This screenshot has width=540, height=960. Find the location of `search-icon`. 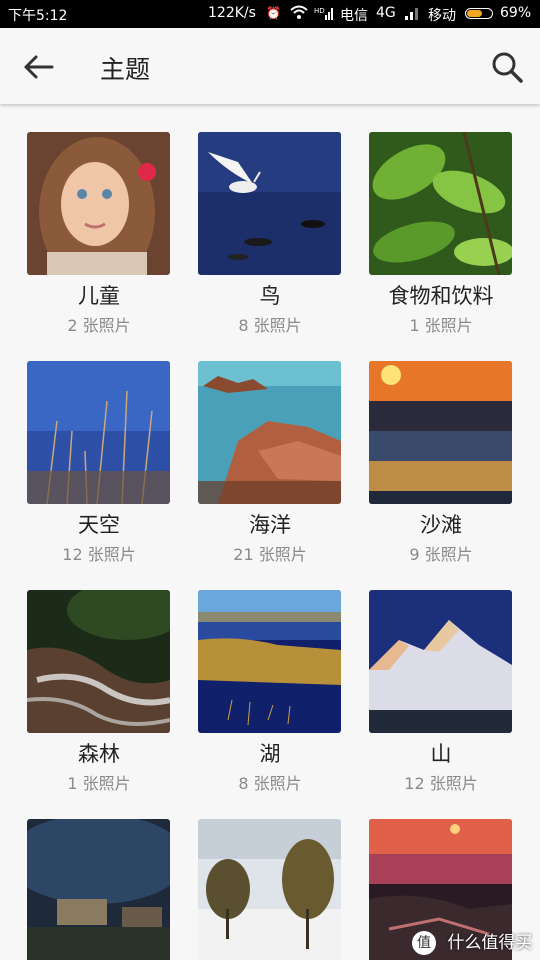

search-icon is located at coordinates (507, 67).